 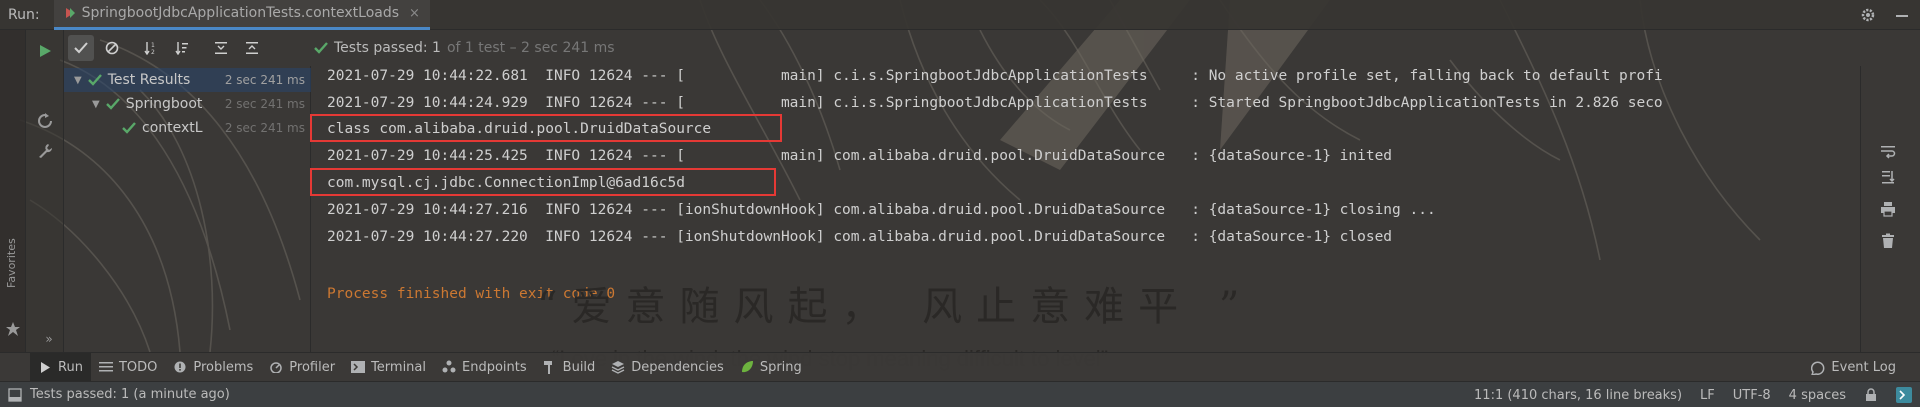 I want to click on sort-alpha-button: 12, so click(x=151, y=48).